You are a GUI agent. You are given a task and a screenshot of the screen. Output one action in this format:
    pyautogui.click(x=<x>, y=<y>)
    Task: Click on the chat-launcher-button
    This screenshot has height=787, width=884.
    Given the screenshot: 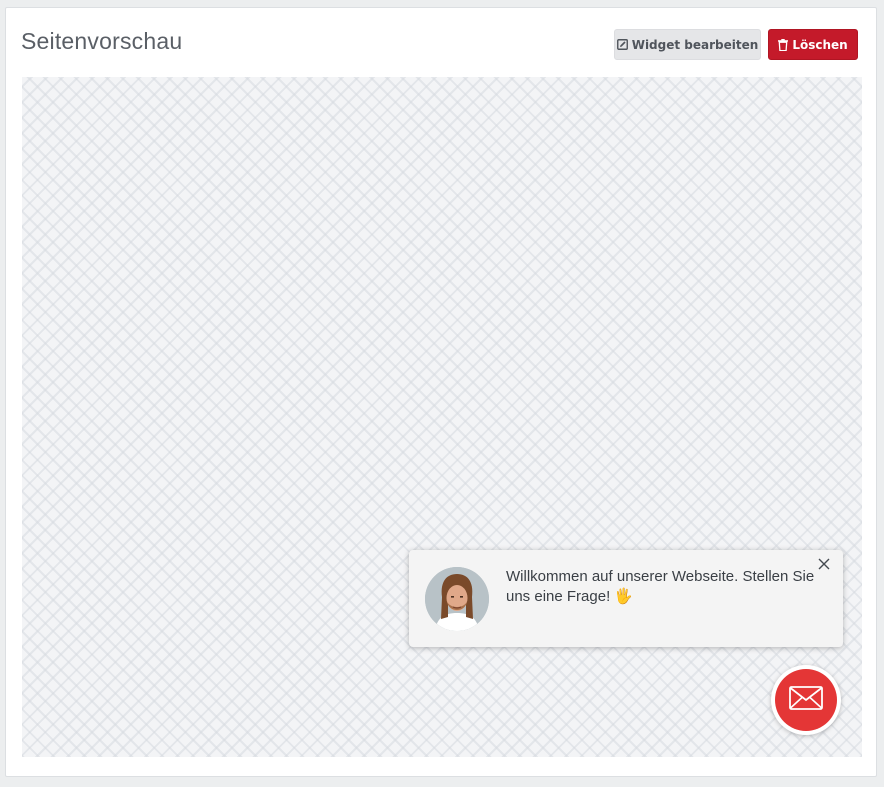 What is the action you would take?
    pyautogui.click(x=806, y=700)
    